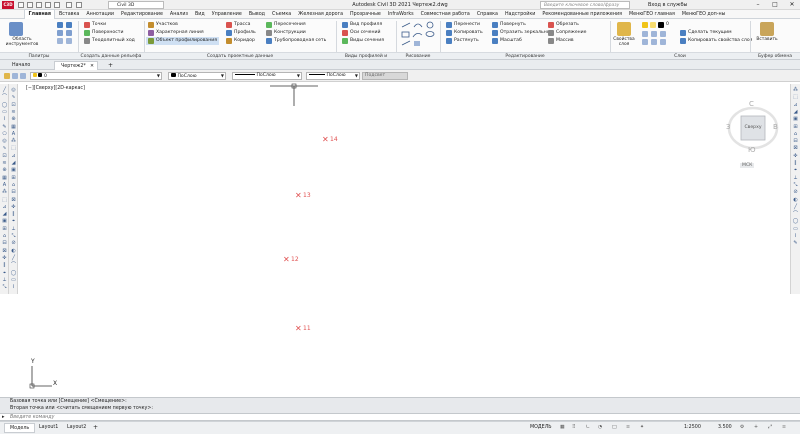 The image size is (800, 434). I want to click on search-input: Введите ключевое слово/фразу, so click(585, 5).